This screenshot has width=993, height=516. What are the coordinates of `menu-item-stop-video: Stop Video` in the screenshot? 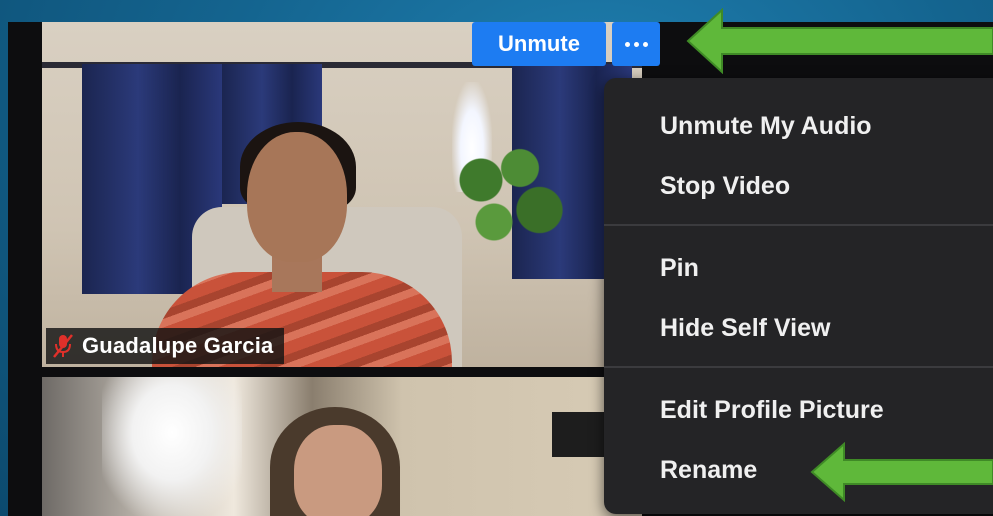 It's located at (725, 186).